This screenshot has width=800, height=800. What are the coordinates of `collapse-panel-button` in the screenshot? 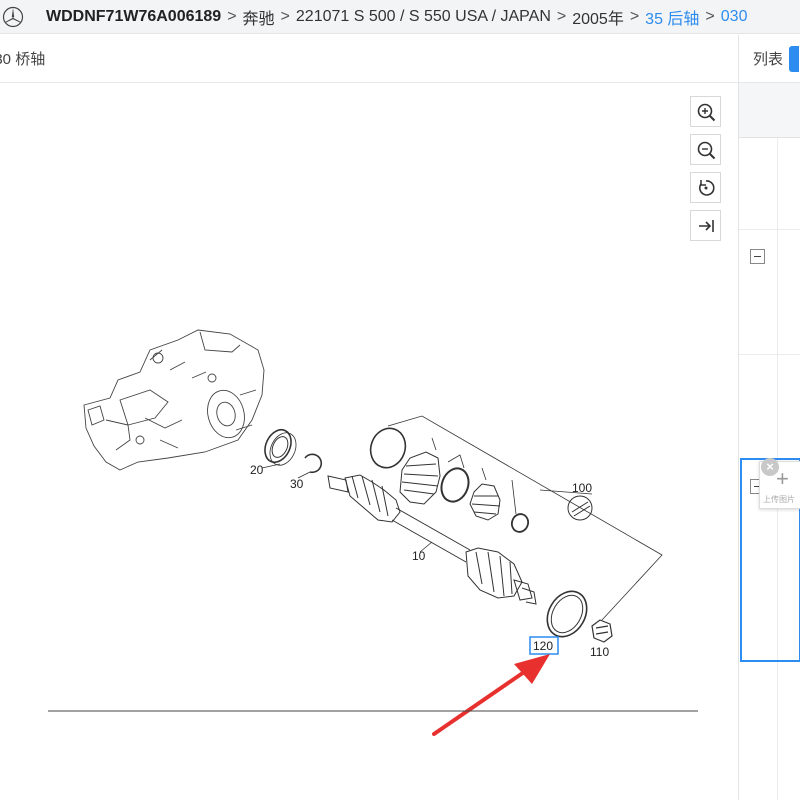 It's located at (705, 225).